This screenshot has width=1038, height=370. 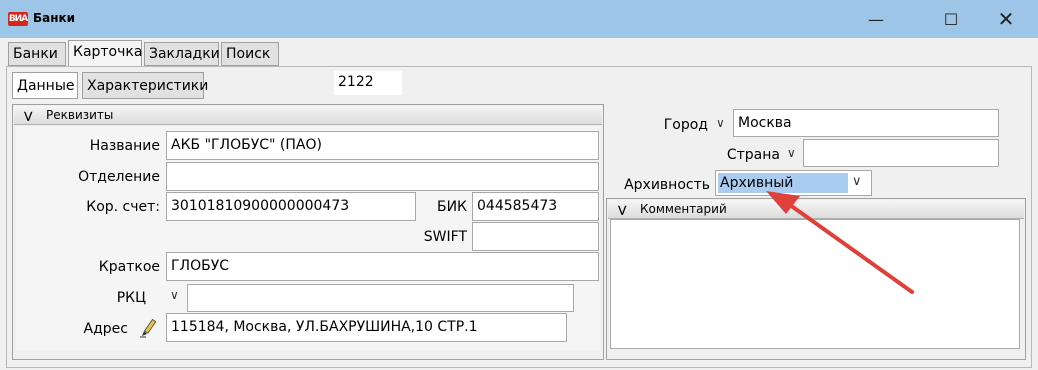 I want to click on tab-data: Данные, so click(x=45, y=85).